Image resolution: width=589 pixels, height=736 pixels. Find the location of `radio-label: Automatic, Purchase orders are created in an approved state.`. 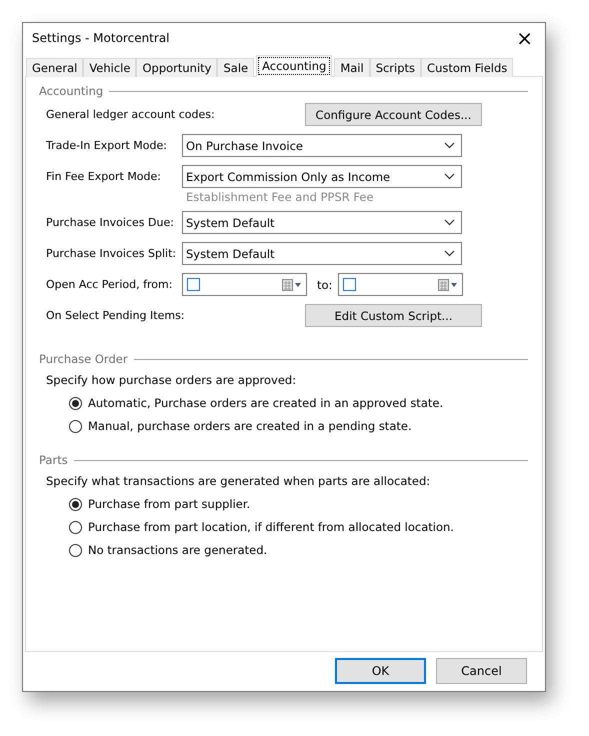

radio-label: Automatic, Purchase orders are created in an approved state. is located at coordinates (266, 403).